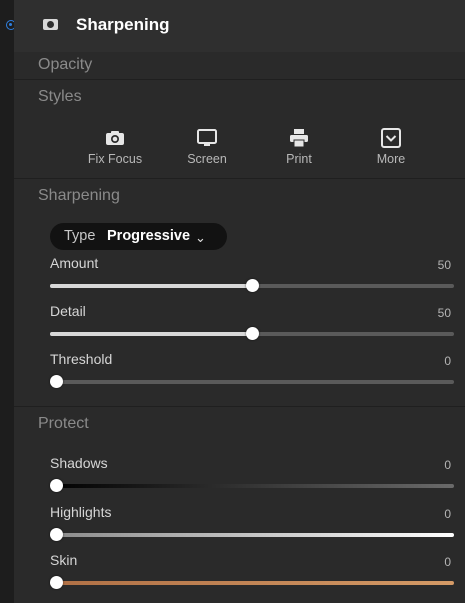 This screenshot has height=603, width=465. I want to click on detail-slider, so click(252, 333).